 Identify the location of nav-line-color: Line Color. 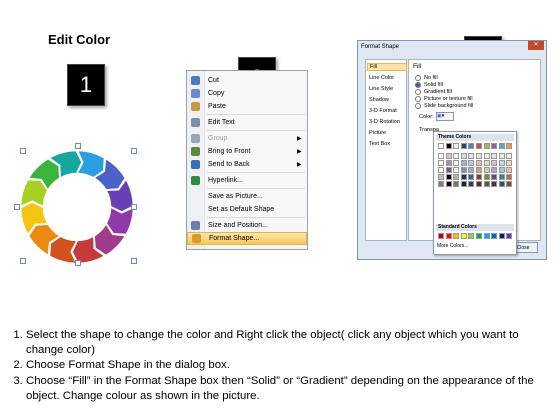
(381, 78).